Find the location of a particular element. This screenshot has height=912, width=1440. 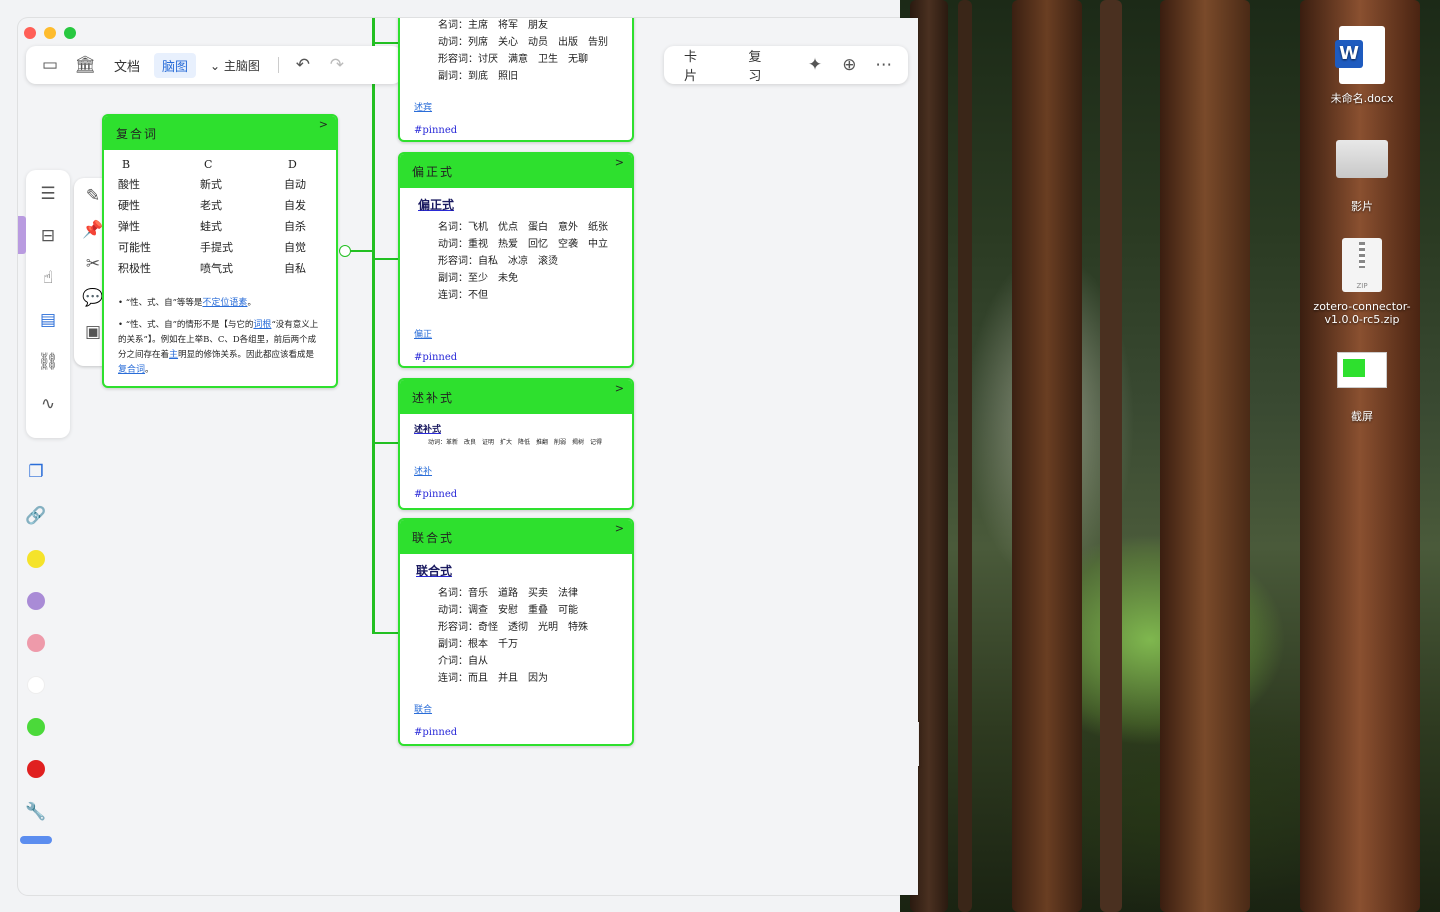

card-button: 卡片 is located at coordinates (696, 65).